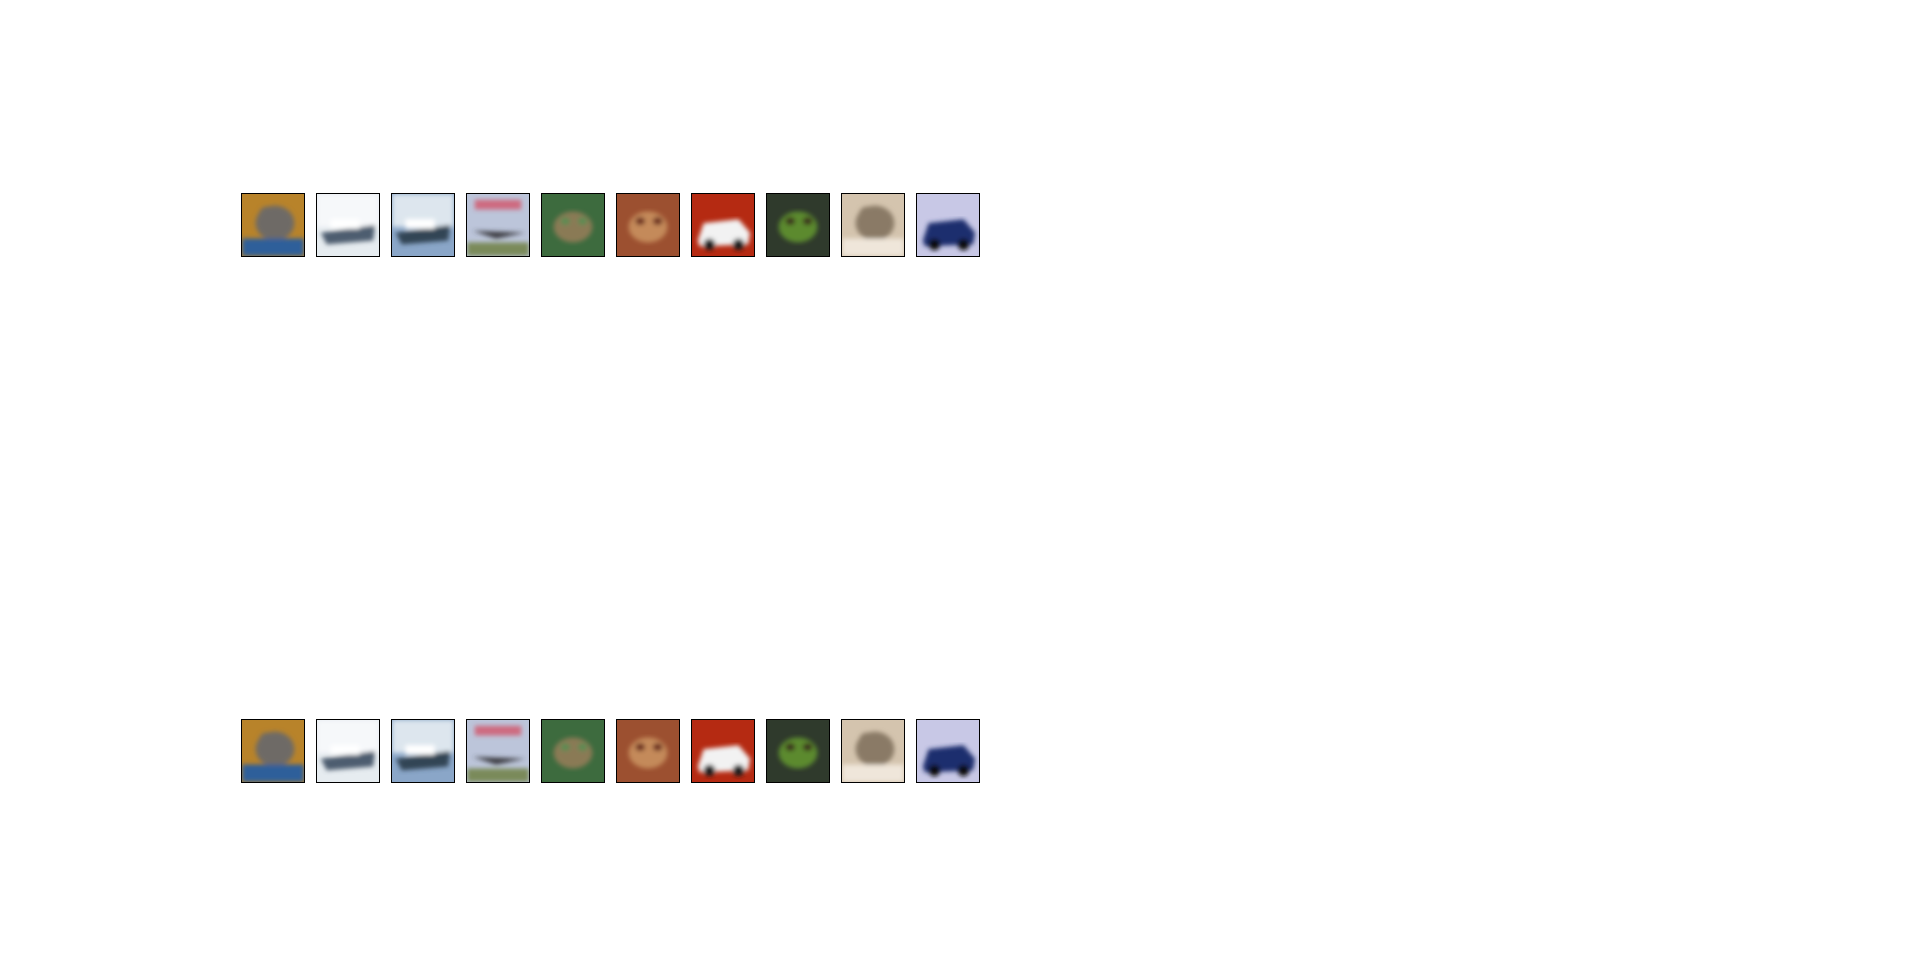  Describe the element at coordinates (610, 751) in the screenshot. I see `image-grid-bottom-row` at that location.